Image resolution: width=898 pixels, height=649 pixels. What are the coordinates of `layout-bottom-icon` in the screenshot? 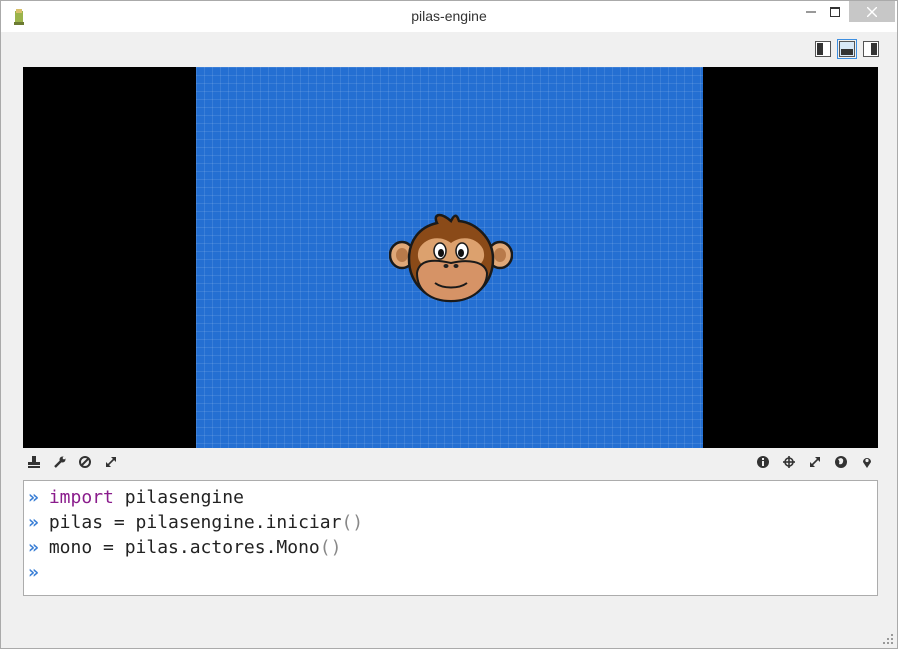 It's located at (847, 49).